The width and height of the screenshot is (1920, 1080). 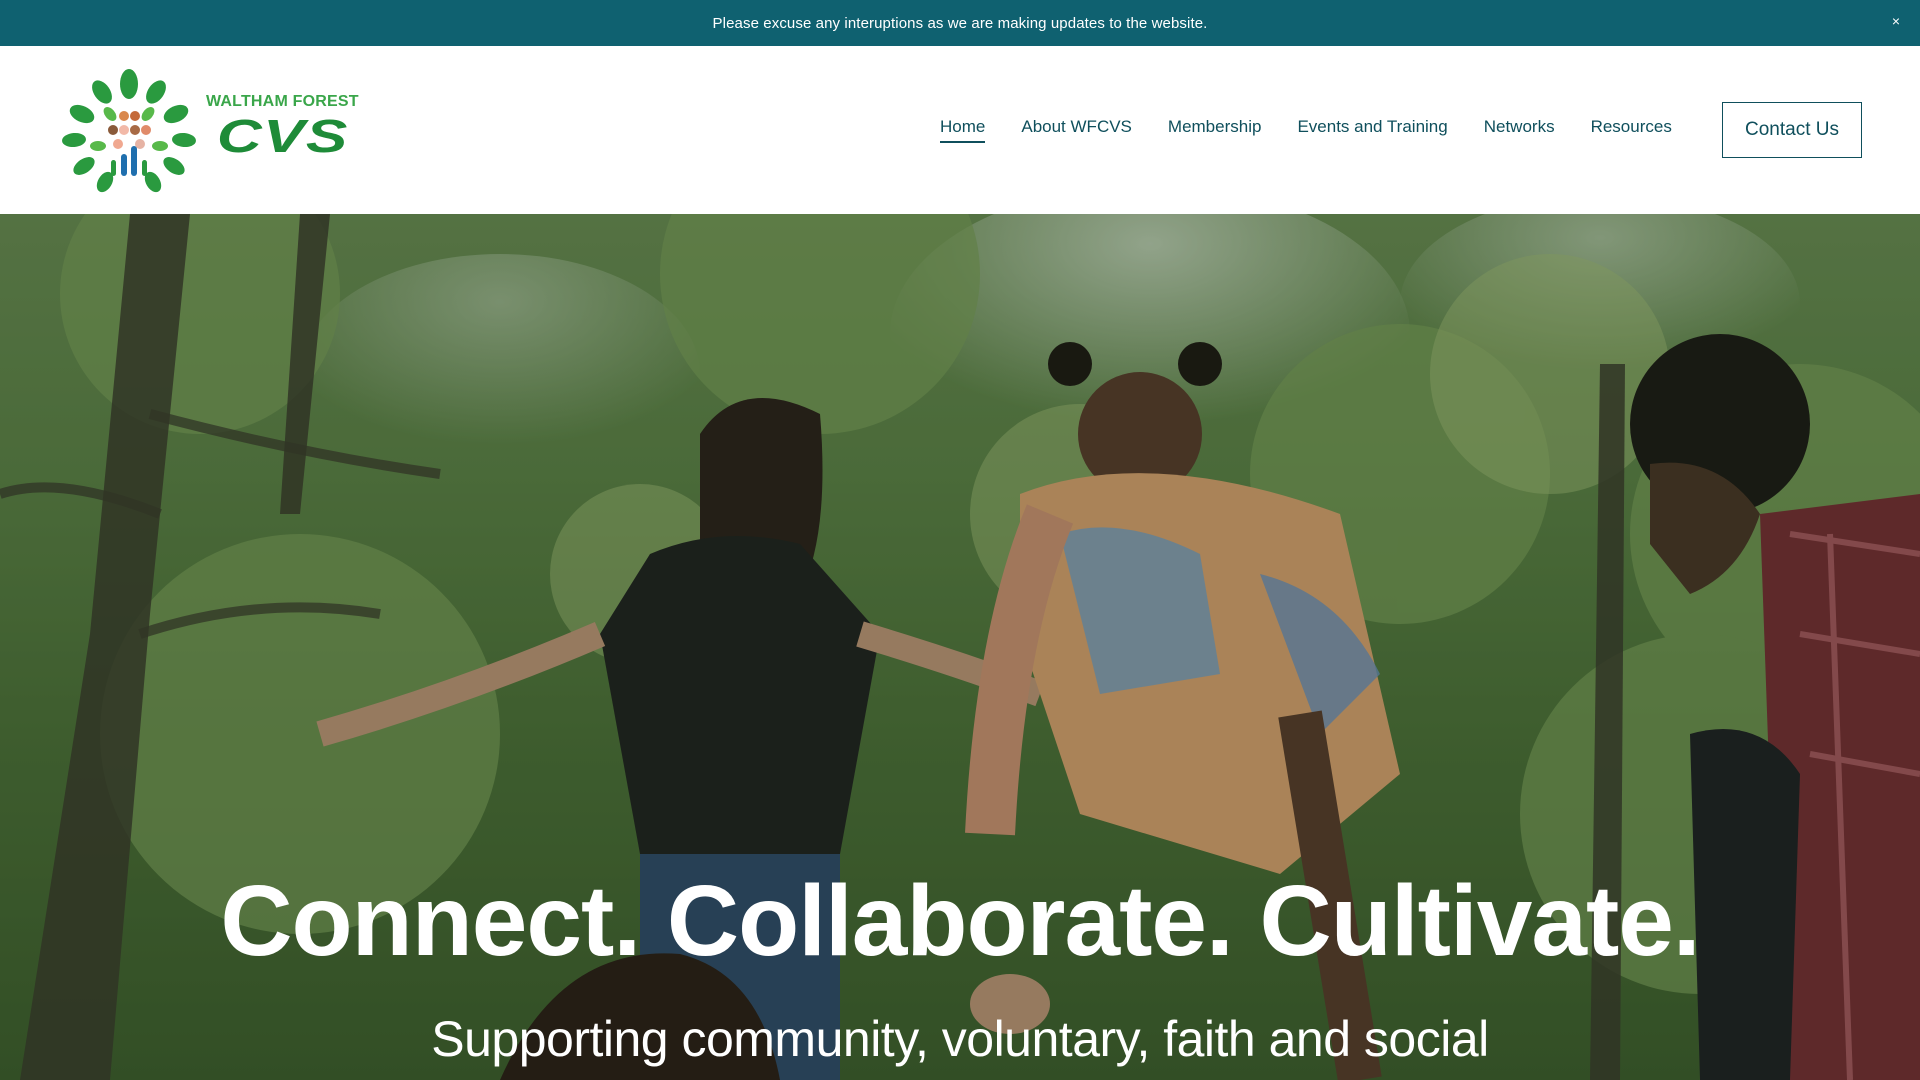 I want to click on nav-item-about: About WFCVS, so click(x=1076, y=130).